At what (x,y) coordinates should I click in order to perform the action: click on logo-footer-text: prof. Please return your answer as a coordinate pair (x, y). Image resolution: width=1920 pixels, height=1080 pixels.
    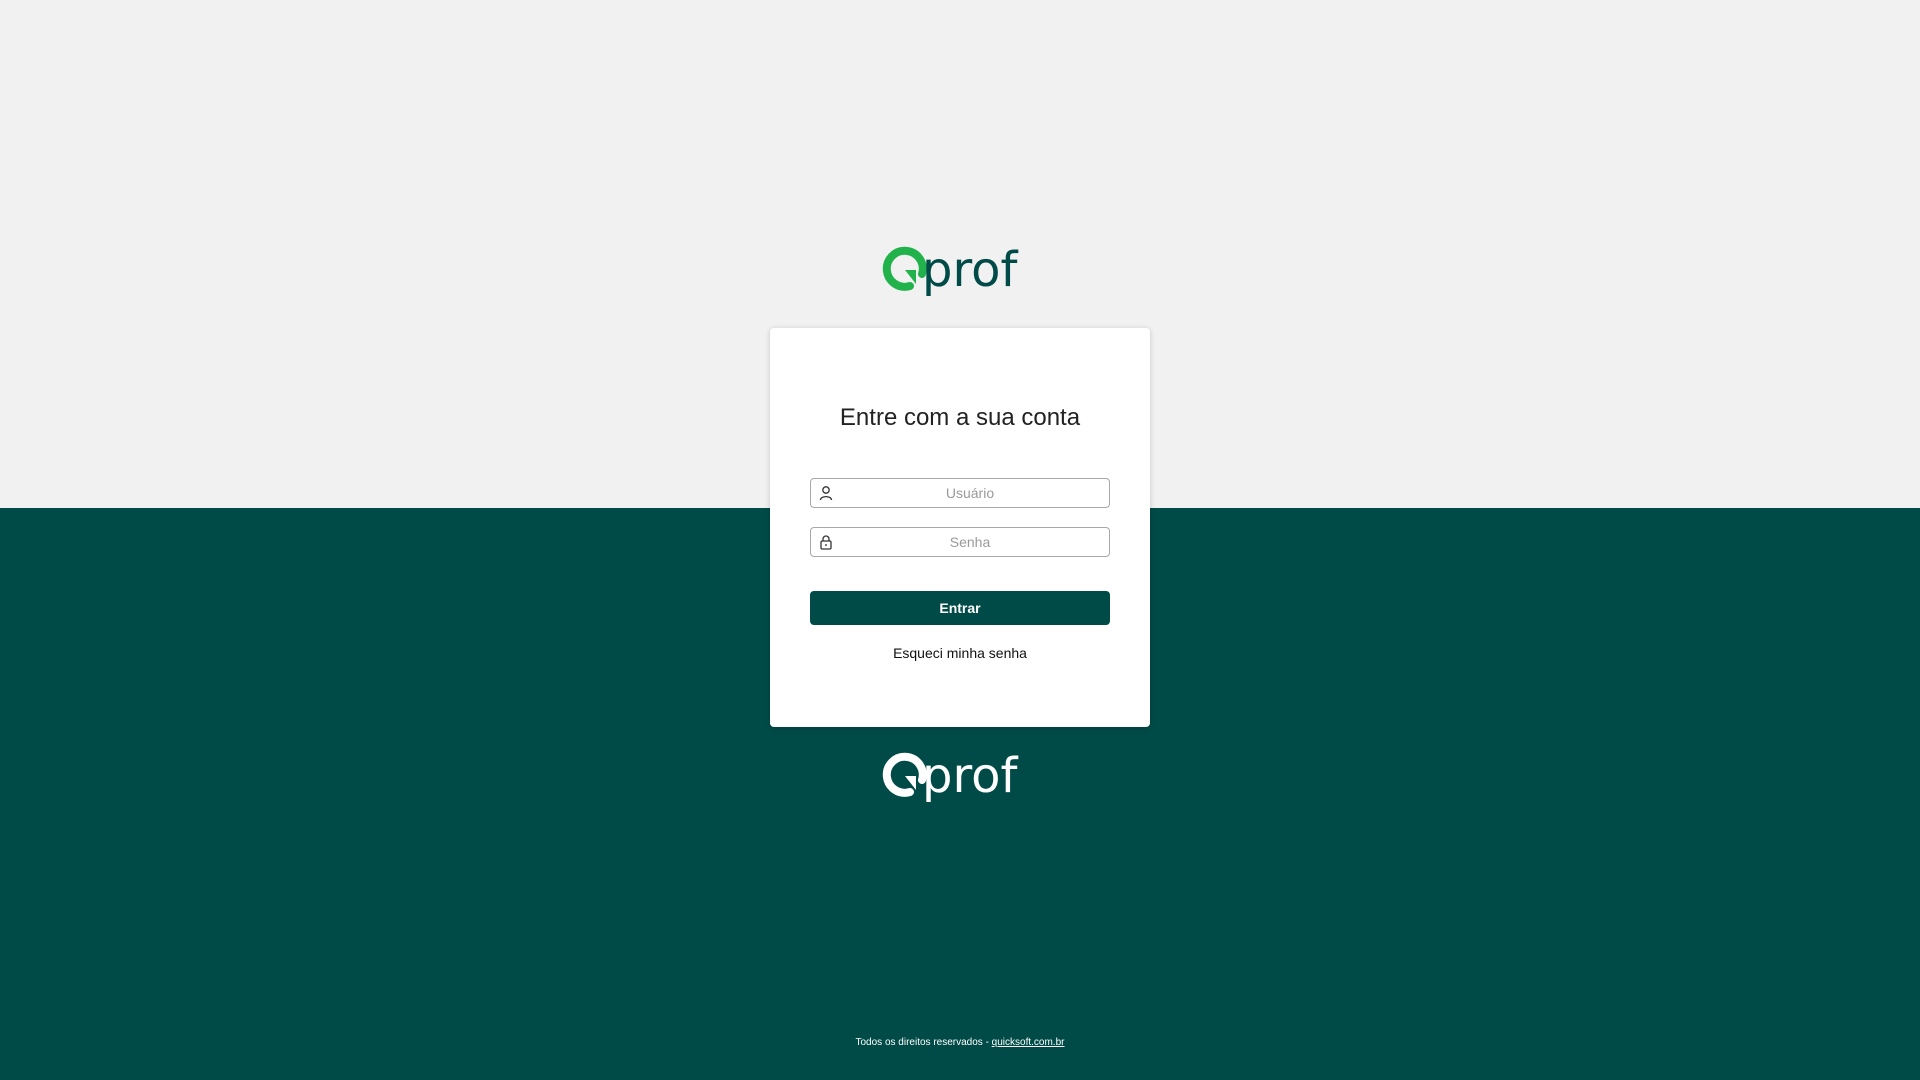
    Looking at the image, I should click on (970, 776).